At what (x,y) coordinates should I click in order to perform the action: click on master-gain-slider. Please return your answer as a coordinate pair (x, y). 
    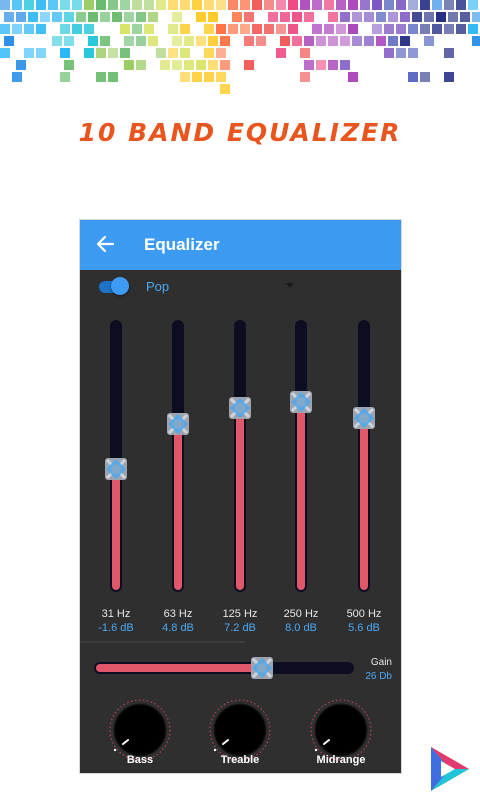
    Looking at the image, I should click on (224, 668).